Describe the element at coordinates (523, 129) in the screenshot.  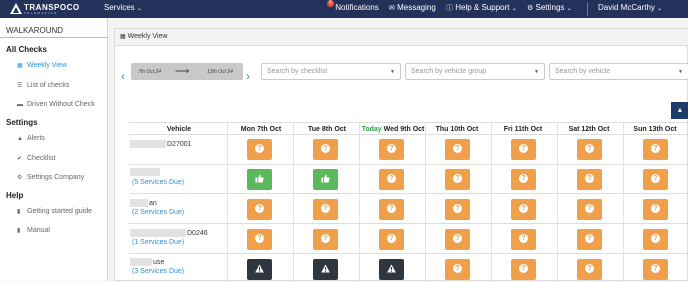
I see `column-header-day: Fri 11th Oct` at that location.